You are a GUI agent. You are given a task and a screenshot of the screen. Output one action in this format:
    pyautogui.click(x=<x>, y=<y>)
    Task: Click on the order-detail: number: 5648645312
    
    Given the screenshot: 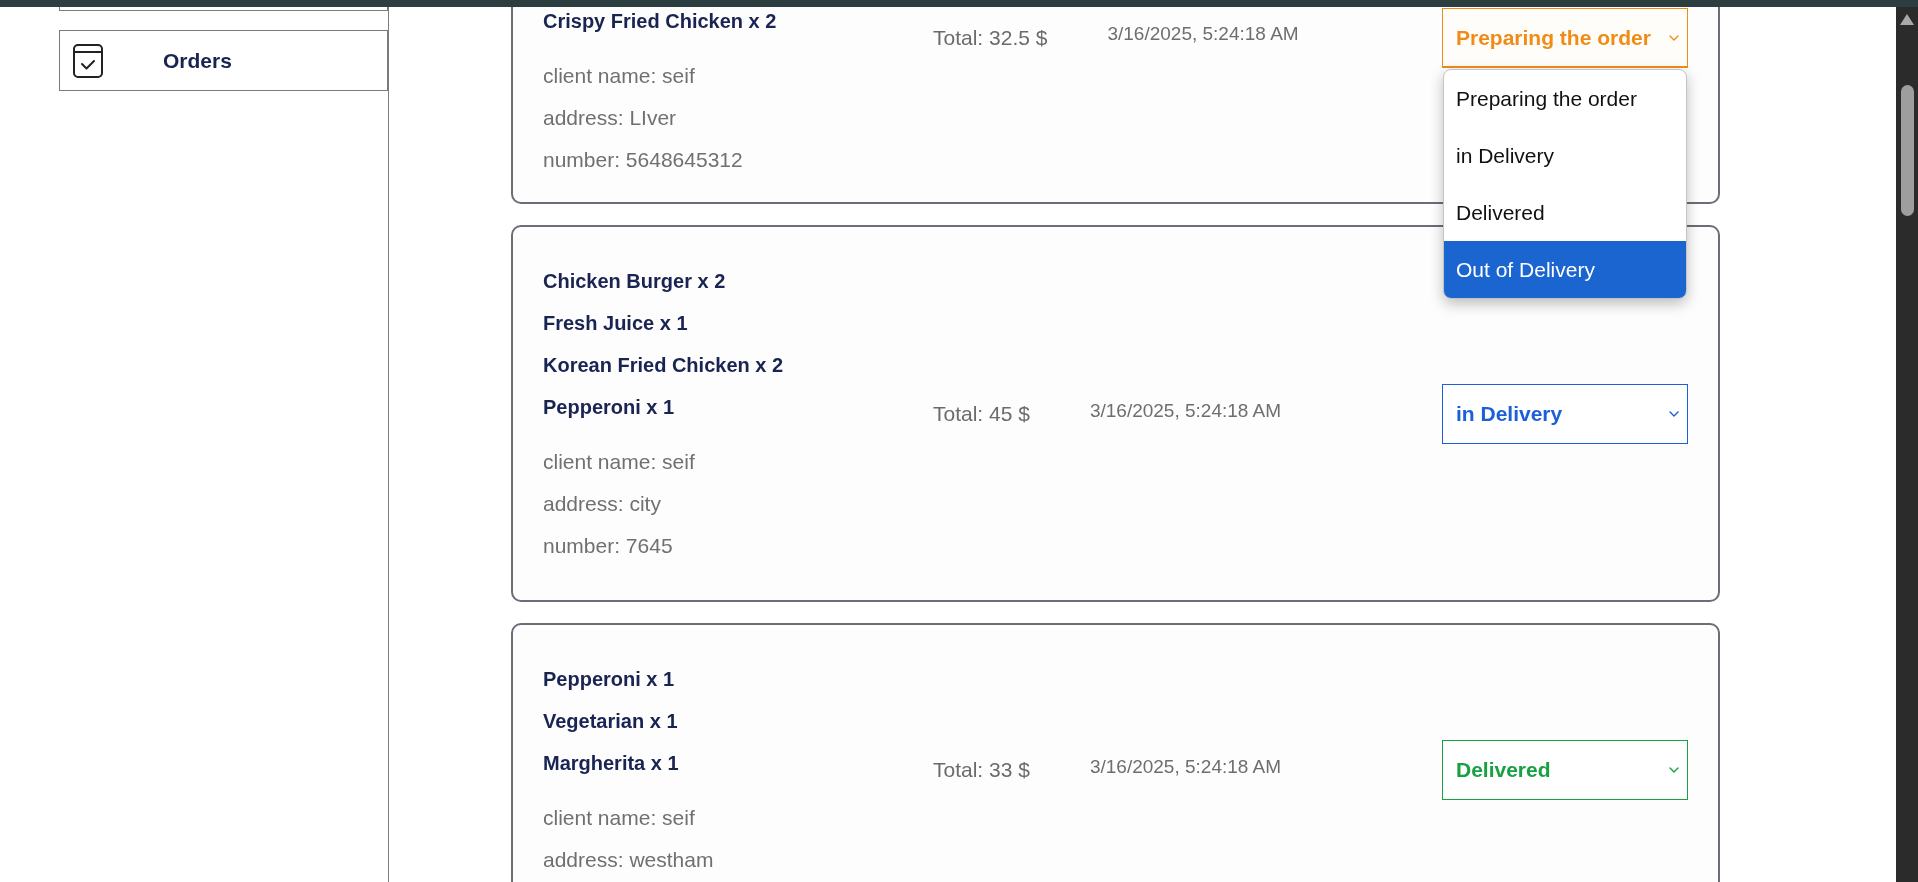 What is the action you would take?
    pyautogui.click(x=643, y=160)
    